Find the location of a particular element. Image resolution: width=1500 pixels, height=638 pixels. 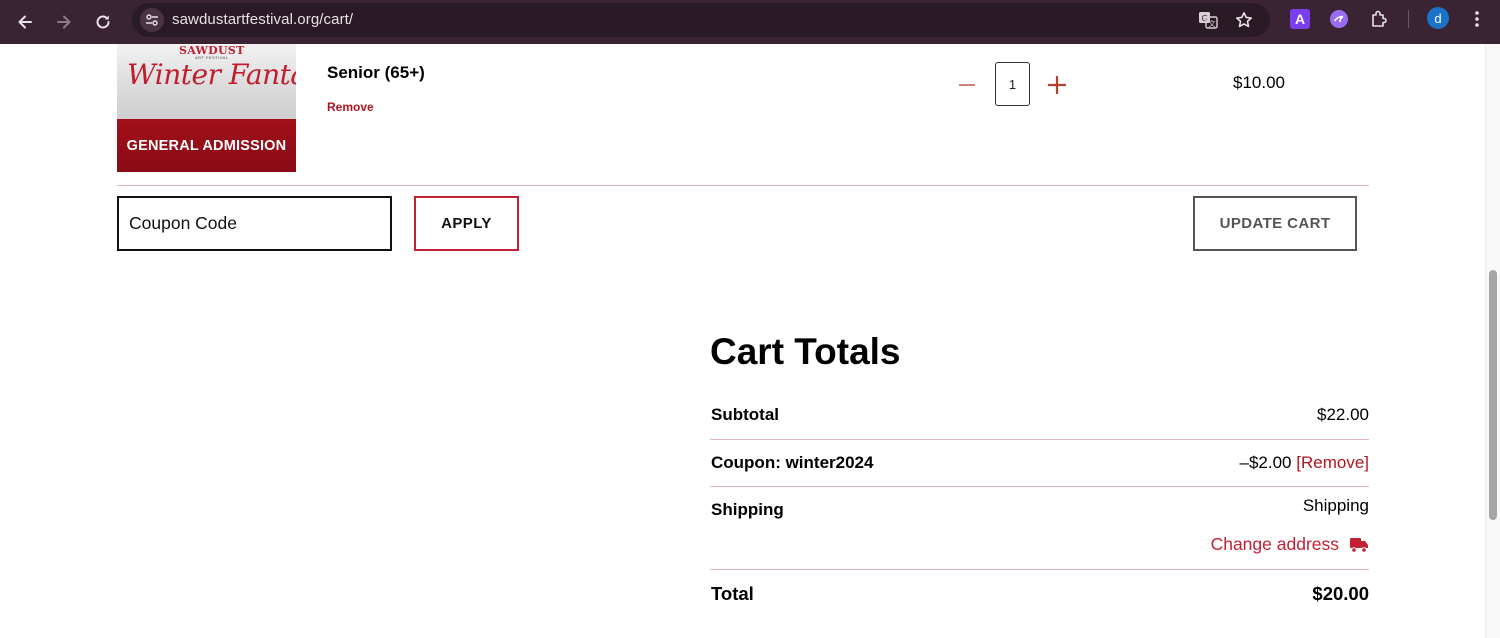

shipping-value: Shipping is located at coordinates (1335, 505).